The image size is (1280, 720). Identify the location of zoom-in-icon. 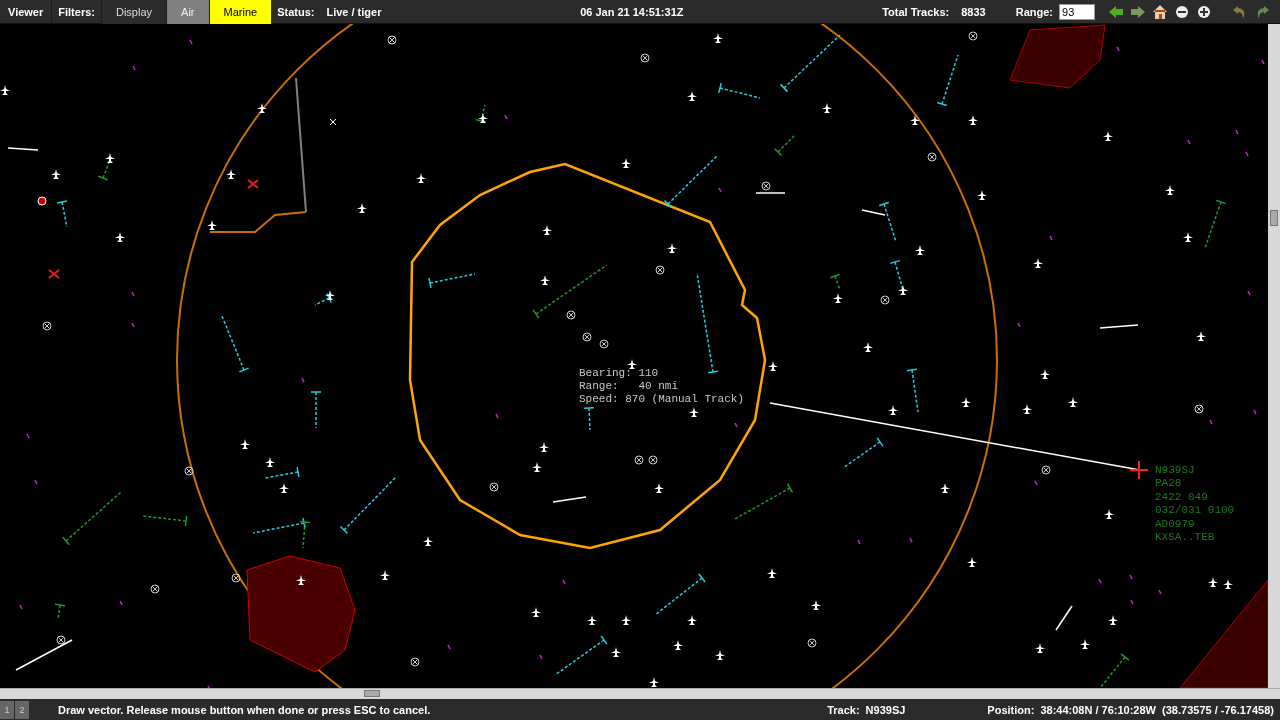
(1204, 11).